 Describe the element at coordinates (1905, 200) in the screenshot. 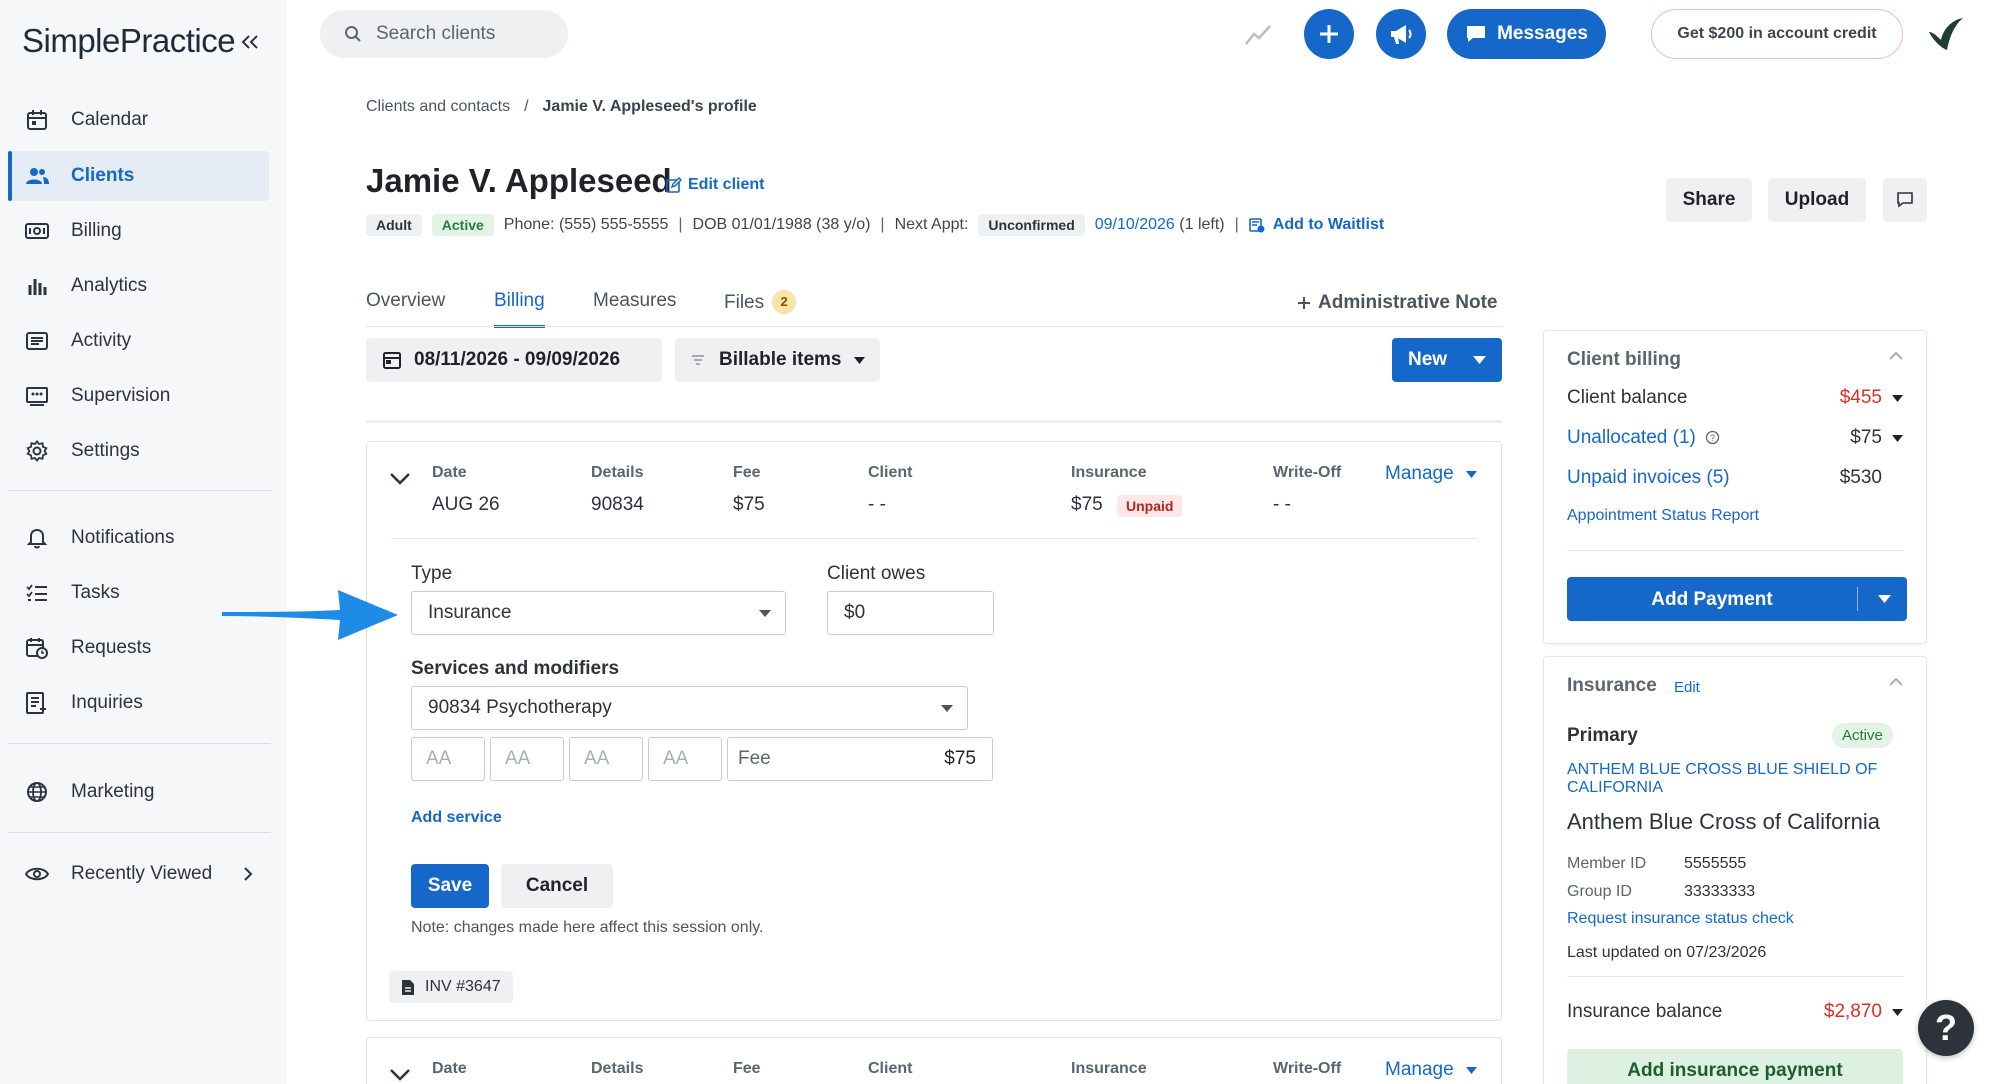

I see `comment-button` at that location.